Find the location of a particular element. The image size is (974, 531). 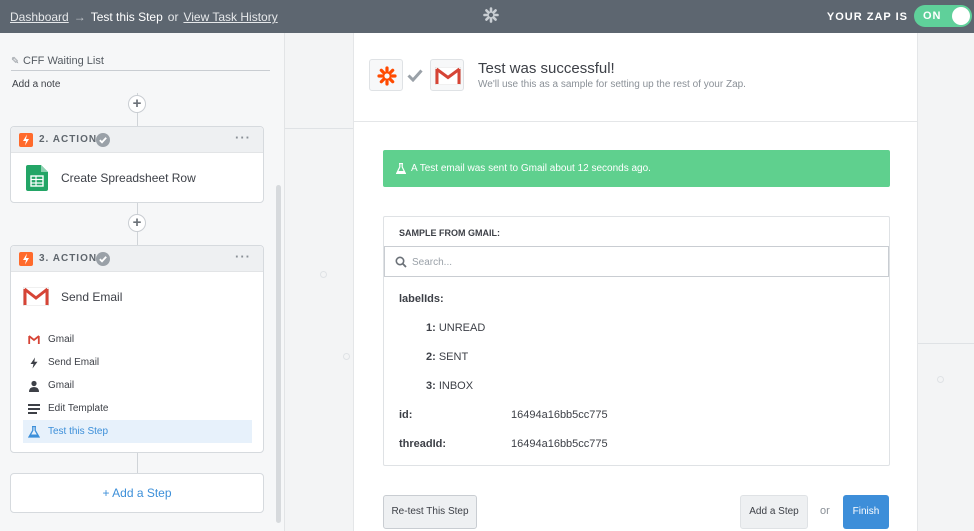

sub-item-label: Test this Step is located at coordinates (78, 431).